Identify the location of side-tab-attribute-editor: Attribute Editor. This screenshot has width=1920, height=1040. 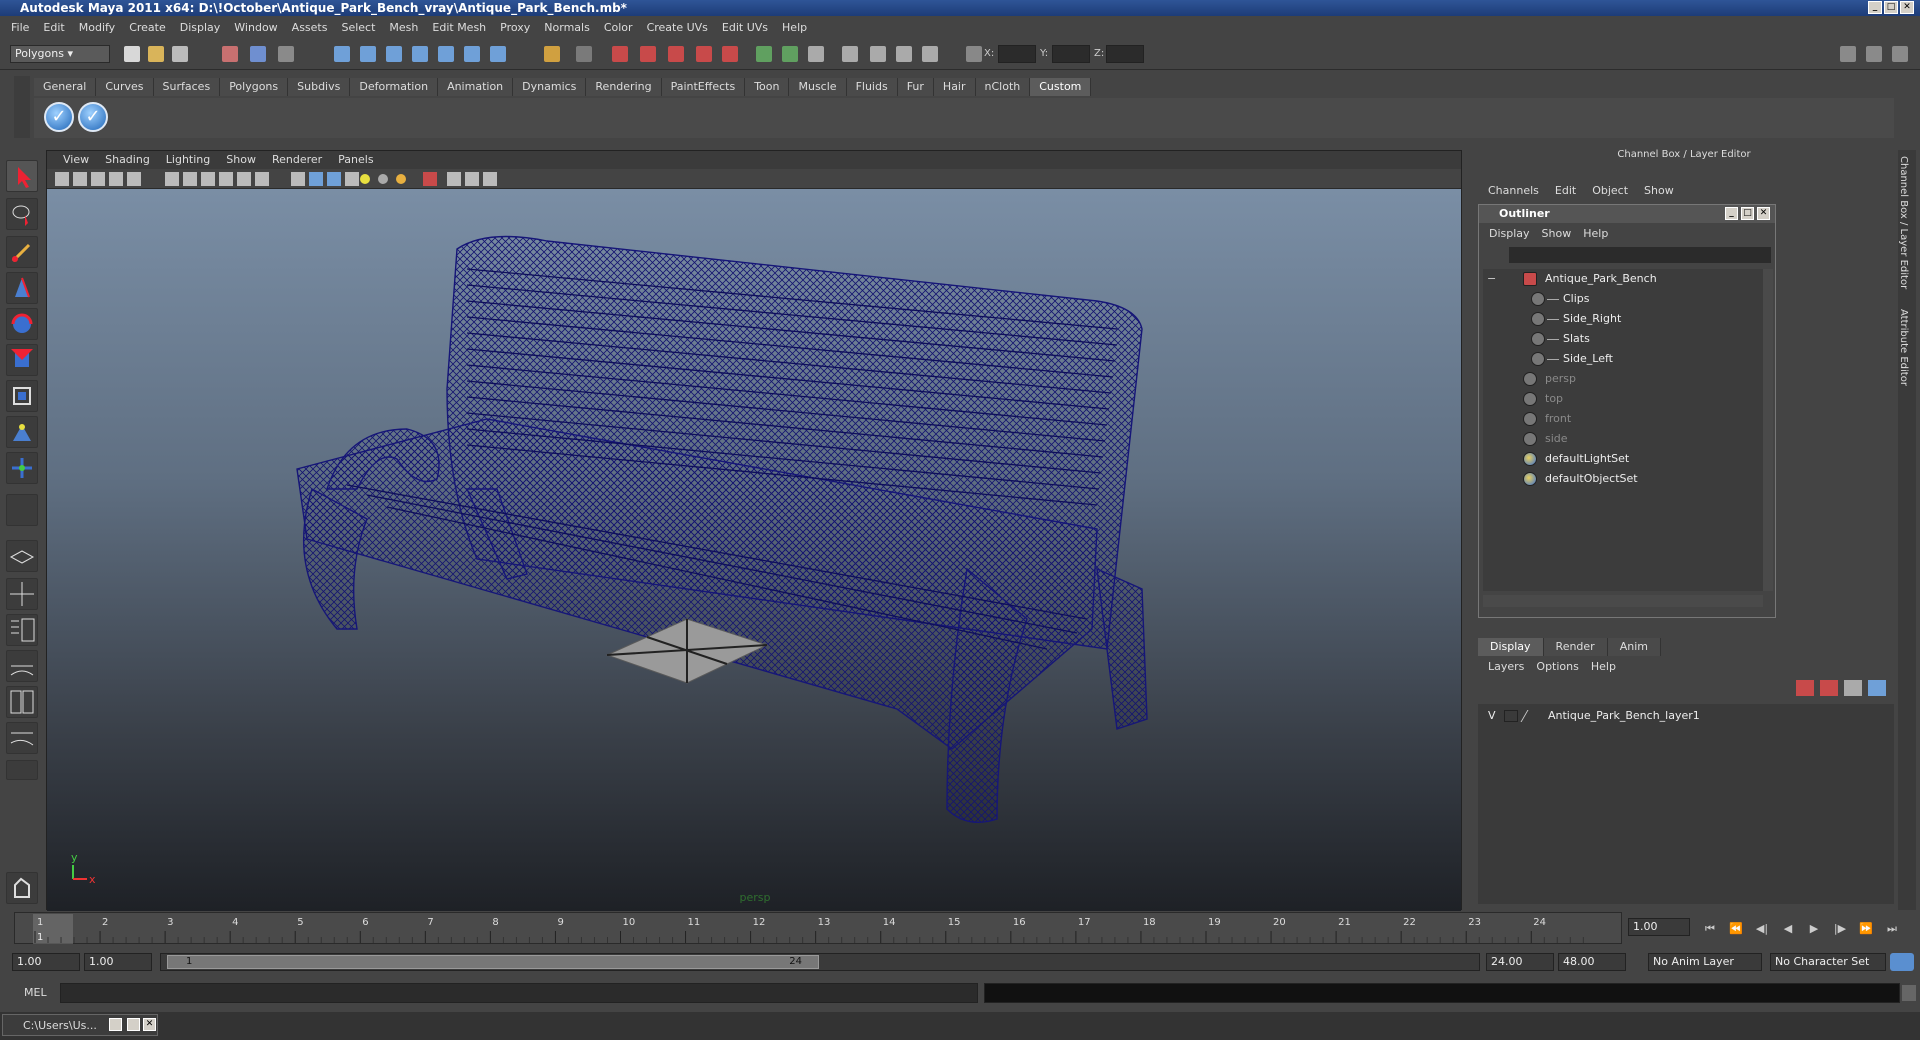
(1903, 347).